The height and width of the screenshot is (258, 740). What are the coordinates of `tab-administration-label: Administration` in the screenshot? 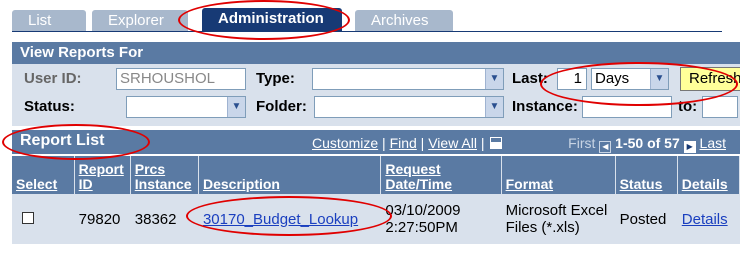 It's located at (271, 18).